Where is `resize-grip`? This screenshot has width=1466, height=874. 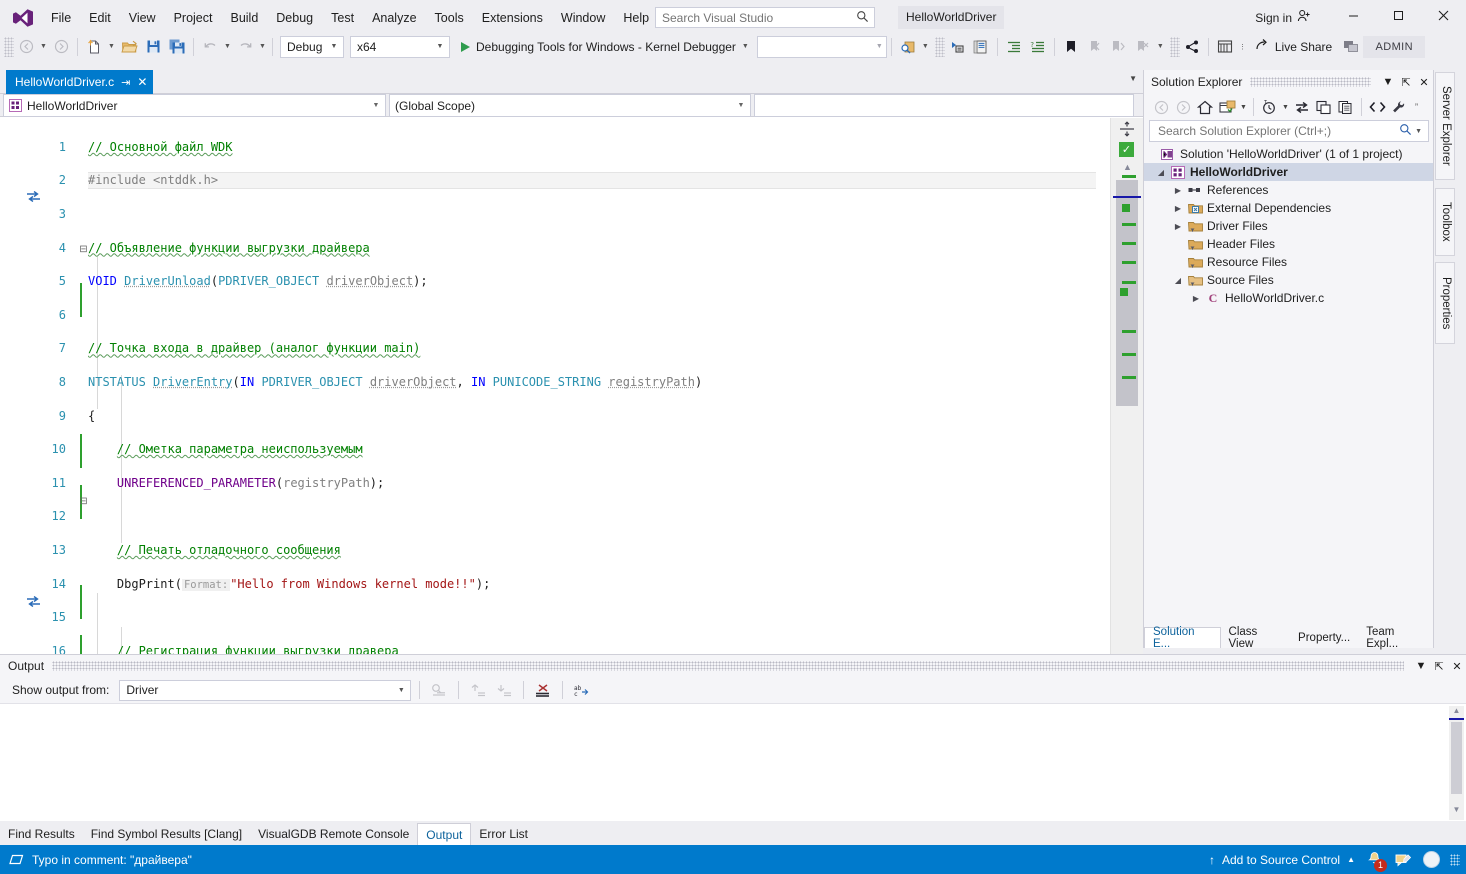 resize-grip is located at coordinates (1455, 859).